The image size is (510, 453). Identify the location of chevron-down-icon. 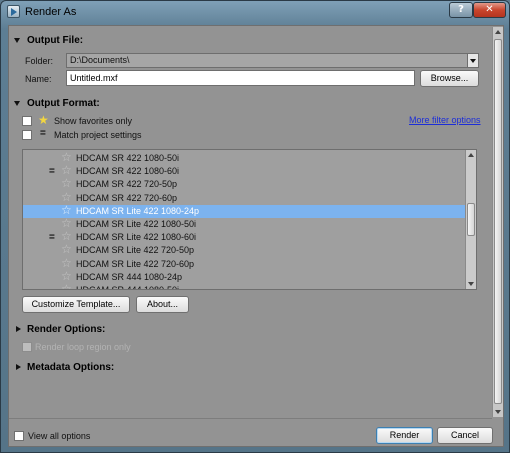
(472, 60).